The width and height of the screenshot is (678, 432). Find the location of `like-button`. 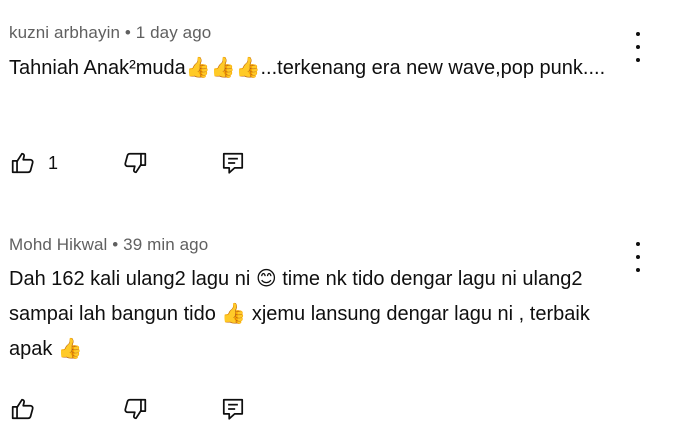

like-button is located at coordinates (29, 409).